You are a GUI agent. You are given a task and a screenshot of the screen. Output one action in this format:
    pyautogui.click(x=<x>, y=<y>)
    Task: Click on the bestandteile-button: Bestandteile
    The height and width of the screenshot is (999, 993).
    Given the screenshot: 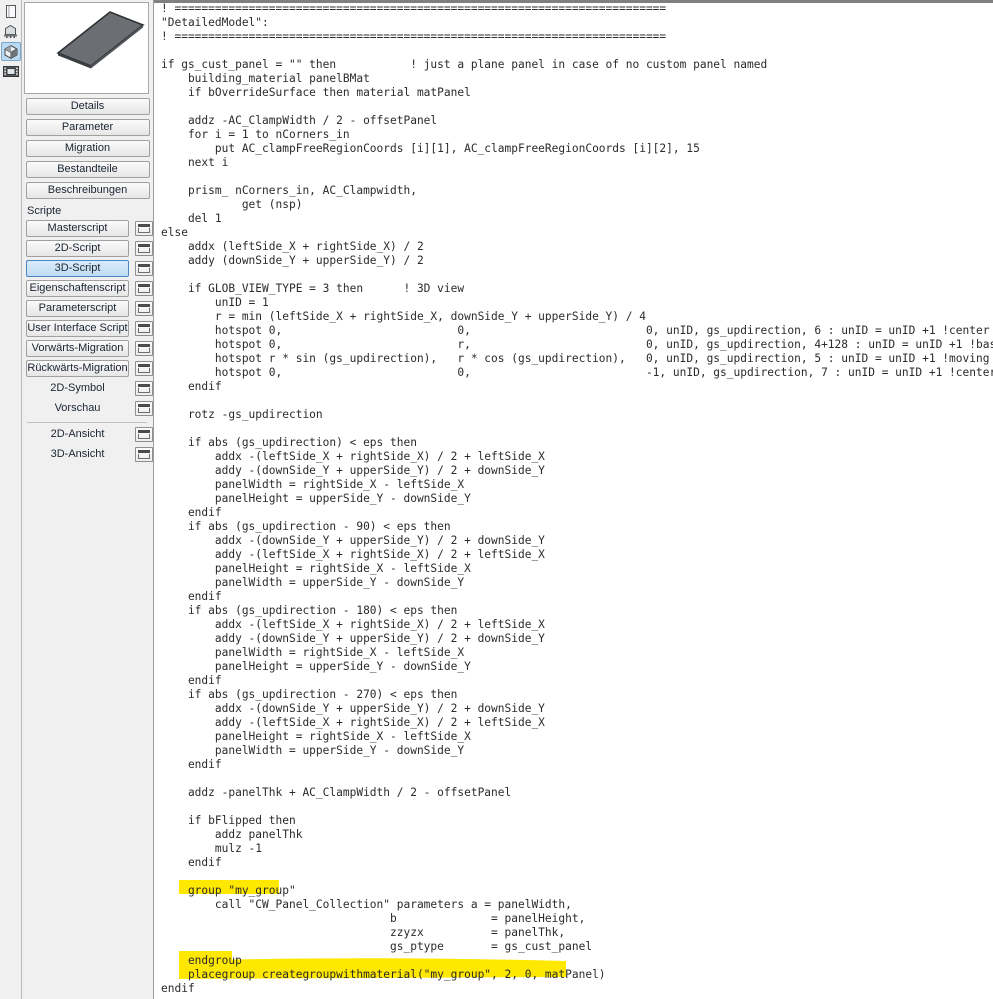 What is the action you would take?
    pyautogui.click(x=87, y=169)
    